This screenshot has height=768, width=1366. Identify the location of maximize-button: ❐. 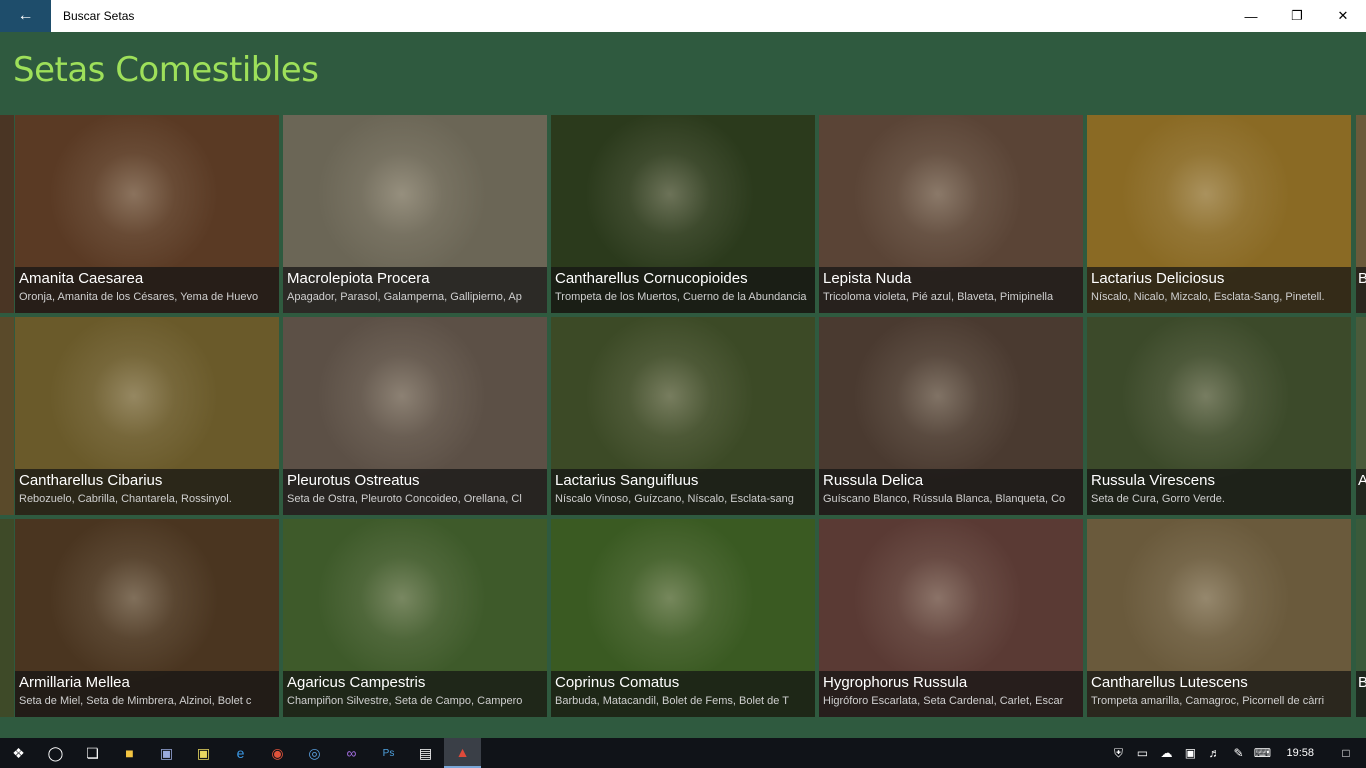
(1297, 16).